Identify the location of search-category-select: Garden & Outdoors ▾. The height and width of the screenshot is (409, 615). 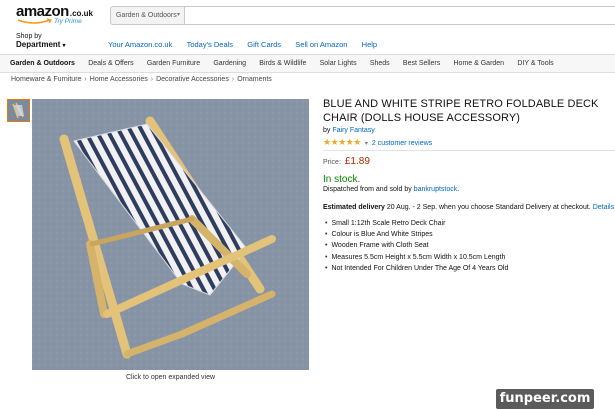
(147, 15).